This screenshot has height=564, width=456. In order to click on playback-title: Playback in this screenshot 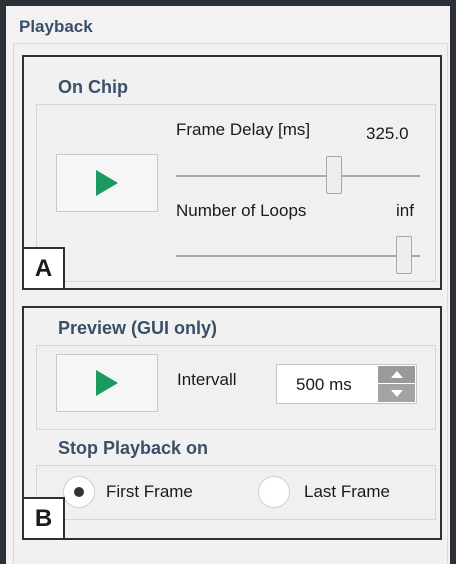, I will do `click(56, 26)`.